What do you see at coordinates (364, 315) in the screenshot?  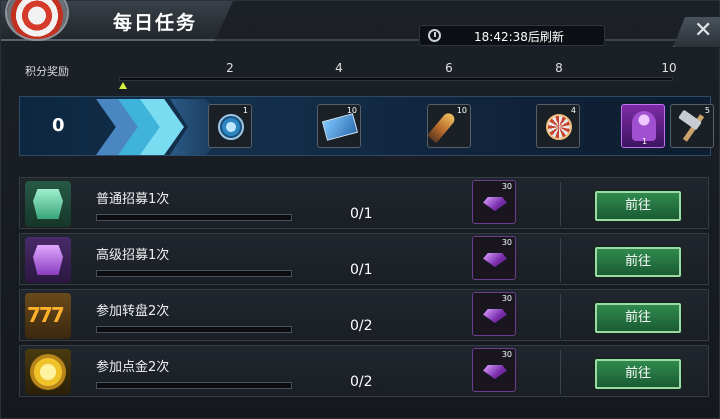 I see `task-row: 参加转盘2次 0/2 30 前往` at bounding box center [364, 315].